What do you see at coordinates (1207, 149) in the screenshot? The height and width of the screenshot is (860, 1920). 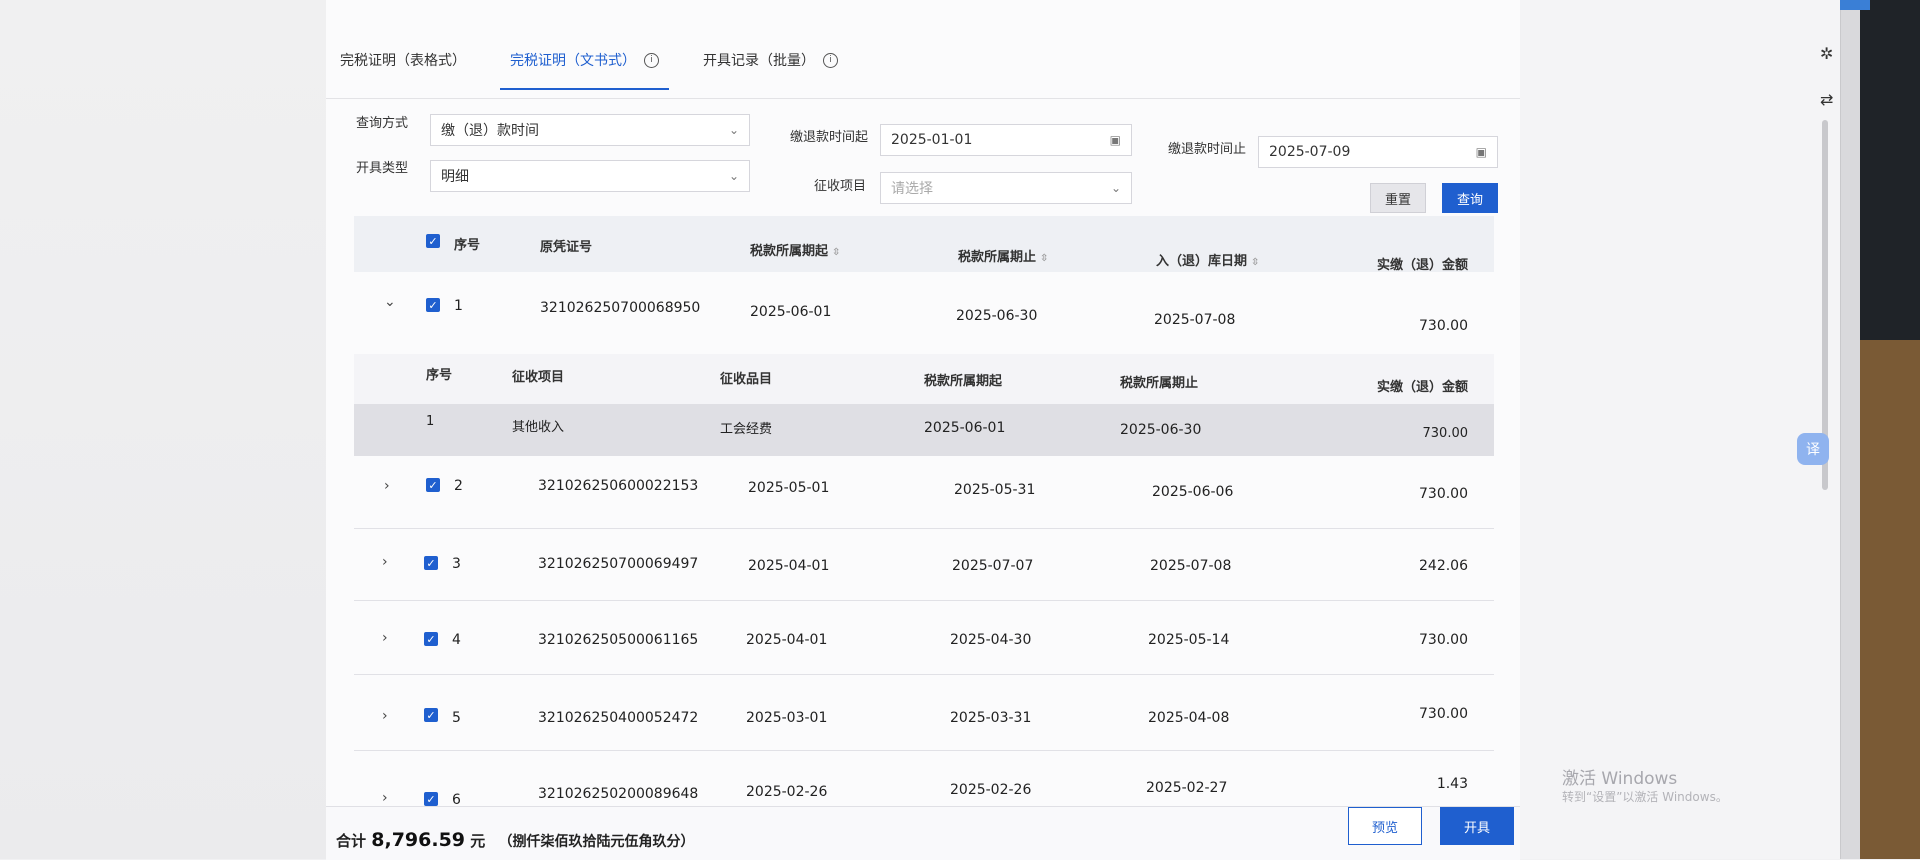 I see `end-date-label: 缴退款时间止` at bounding box center [1207, 149].